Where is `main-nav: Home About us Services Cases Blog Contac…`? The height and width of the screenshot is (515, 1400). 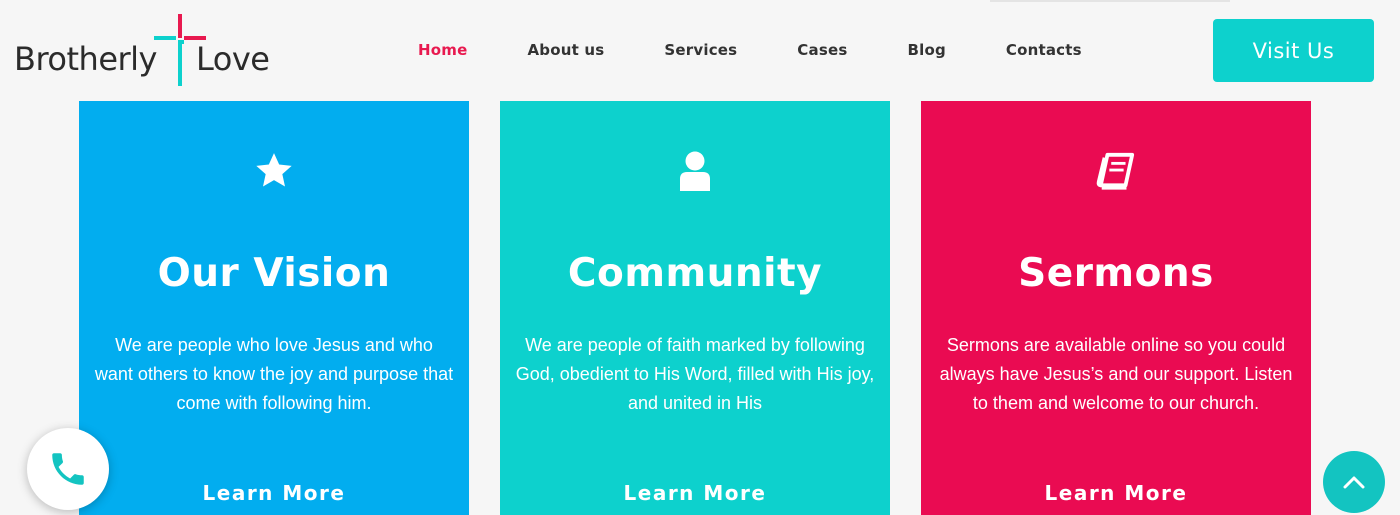
main-nav: Home About us Services Cases Blog Contac… is located at coordinates (750, 50).